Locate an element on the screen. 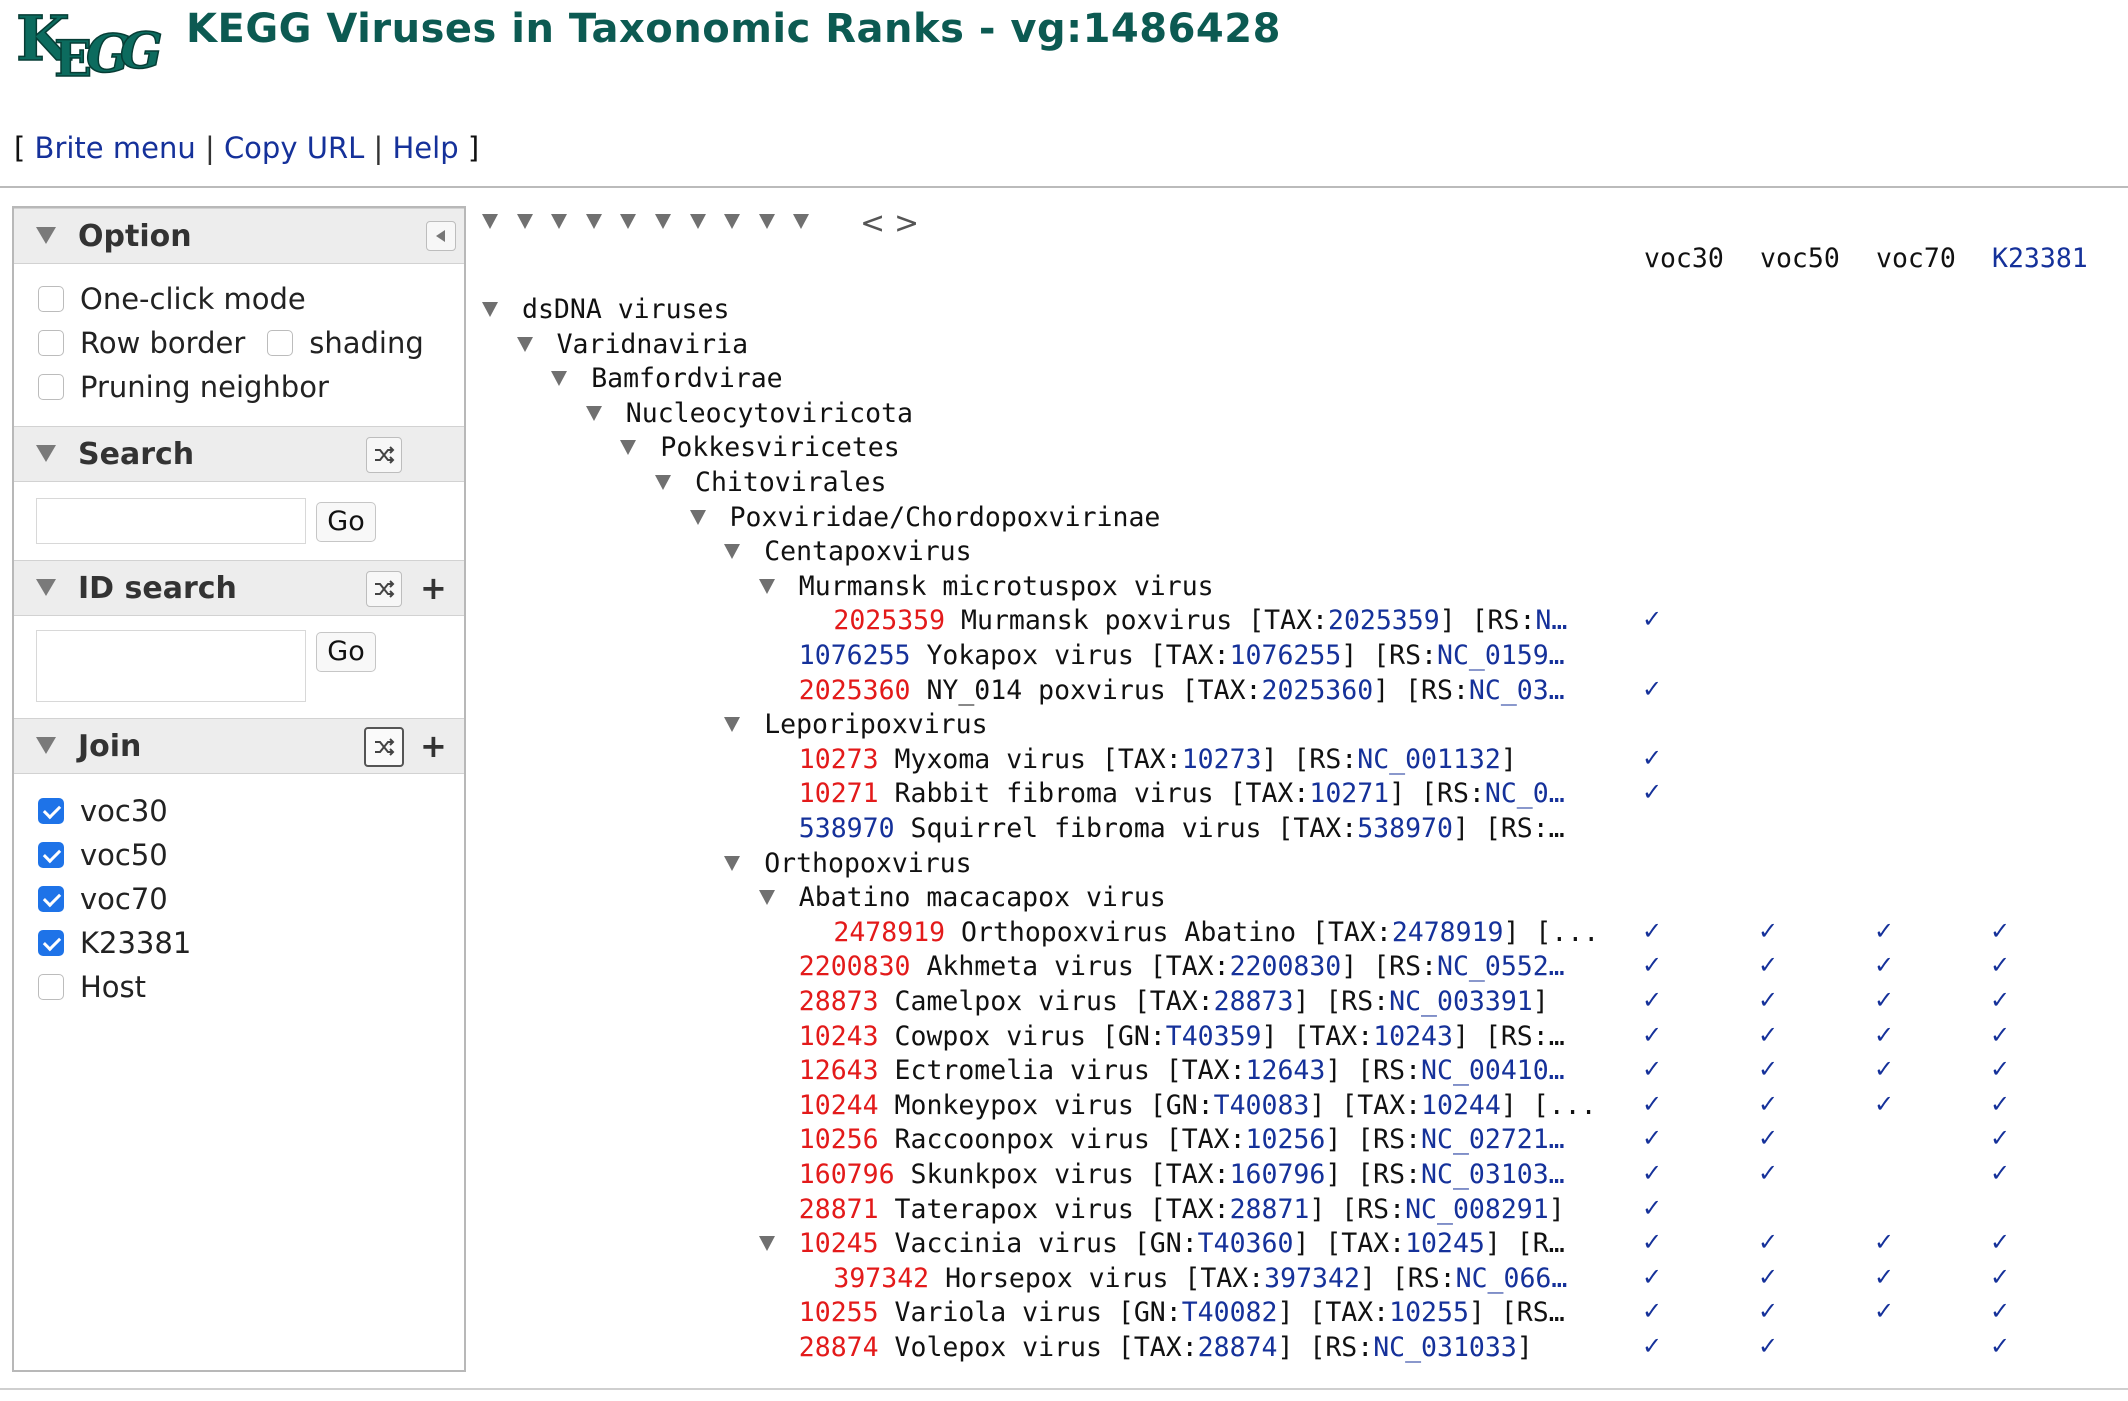 The height and width of the screenshot is (1401, 2128). db-link: 10243 is located at coordinates (1413, 1036).